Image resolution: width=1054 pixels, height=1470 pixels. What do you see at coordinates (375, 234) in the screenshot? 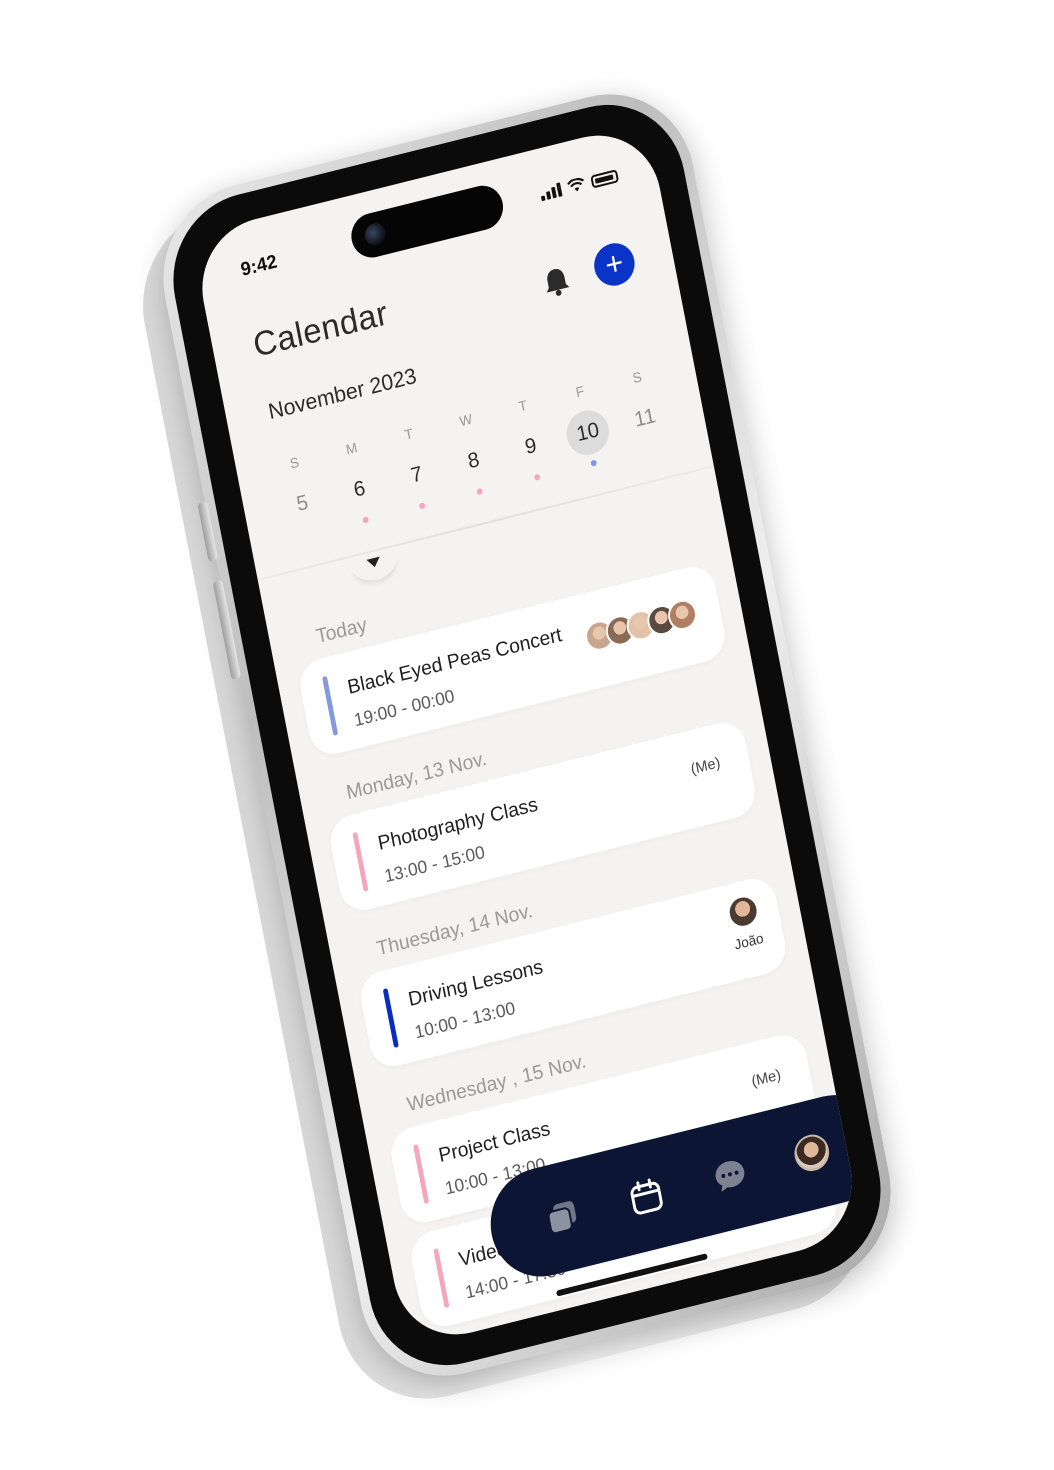
I see `camera-icon` at bounding box center [375, 234].